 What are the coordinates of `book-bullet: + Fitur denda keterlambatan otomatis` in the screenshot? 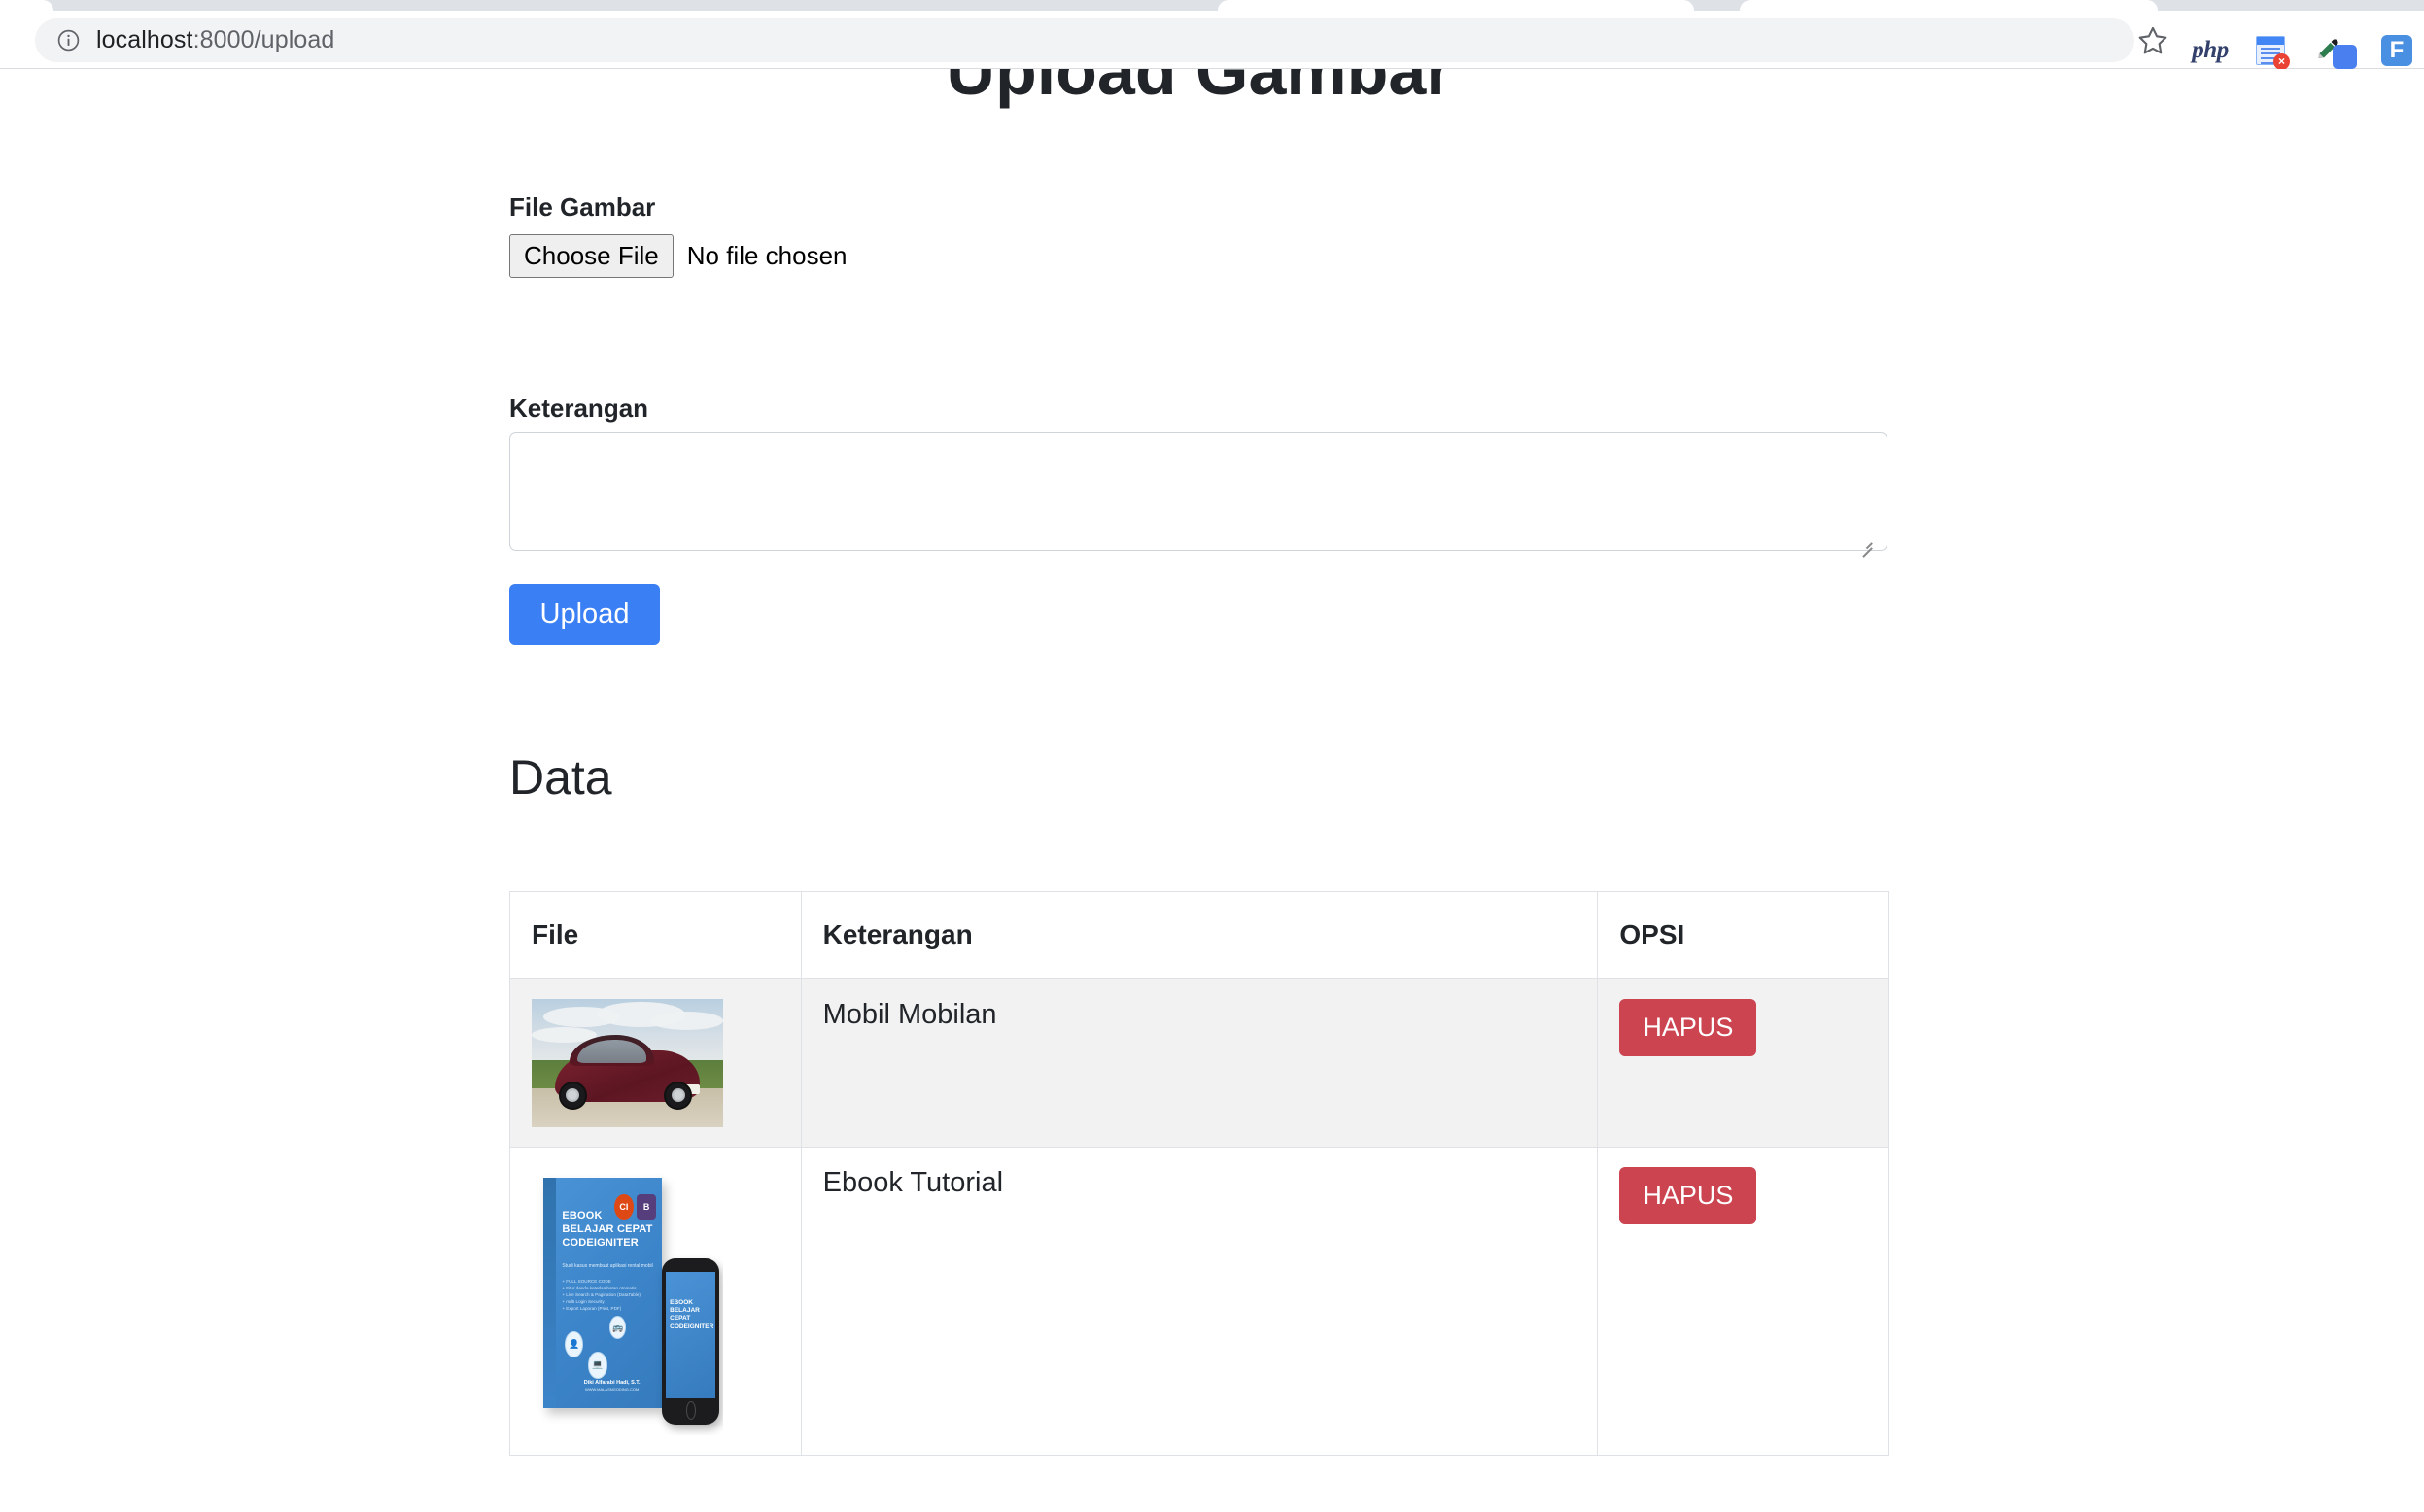 It's located at (600, 1289).